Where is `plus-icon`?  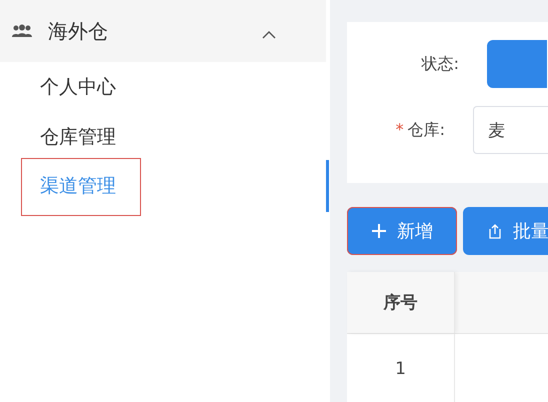 plus-icon is located at coordinates (379, 231).